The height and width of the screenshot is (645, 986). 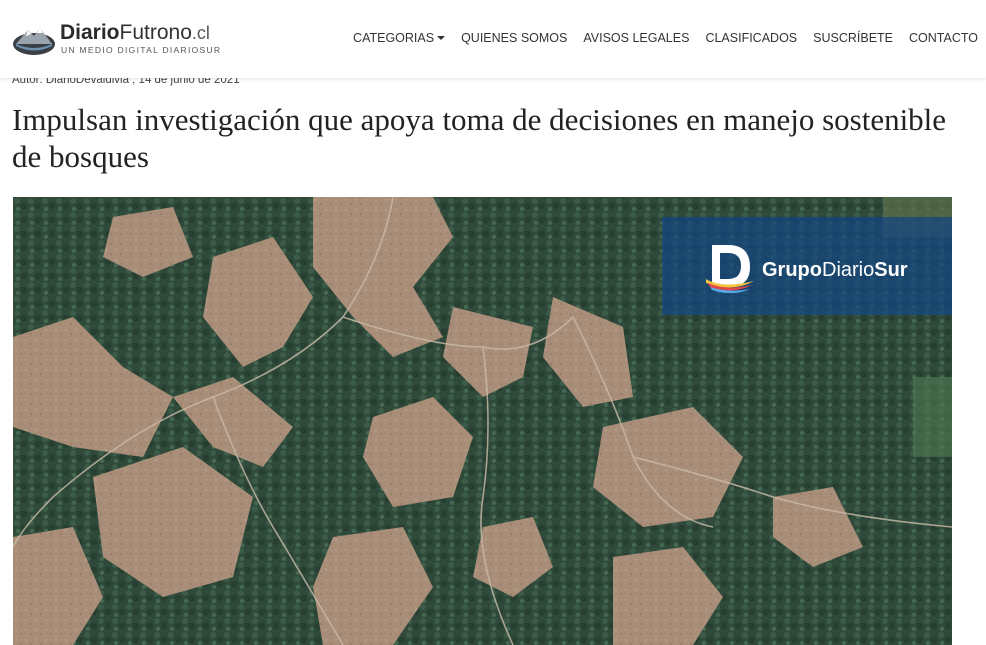 I want to click on nav-categorias-label: CATEGORIAS, so click(x=394, y=38).